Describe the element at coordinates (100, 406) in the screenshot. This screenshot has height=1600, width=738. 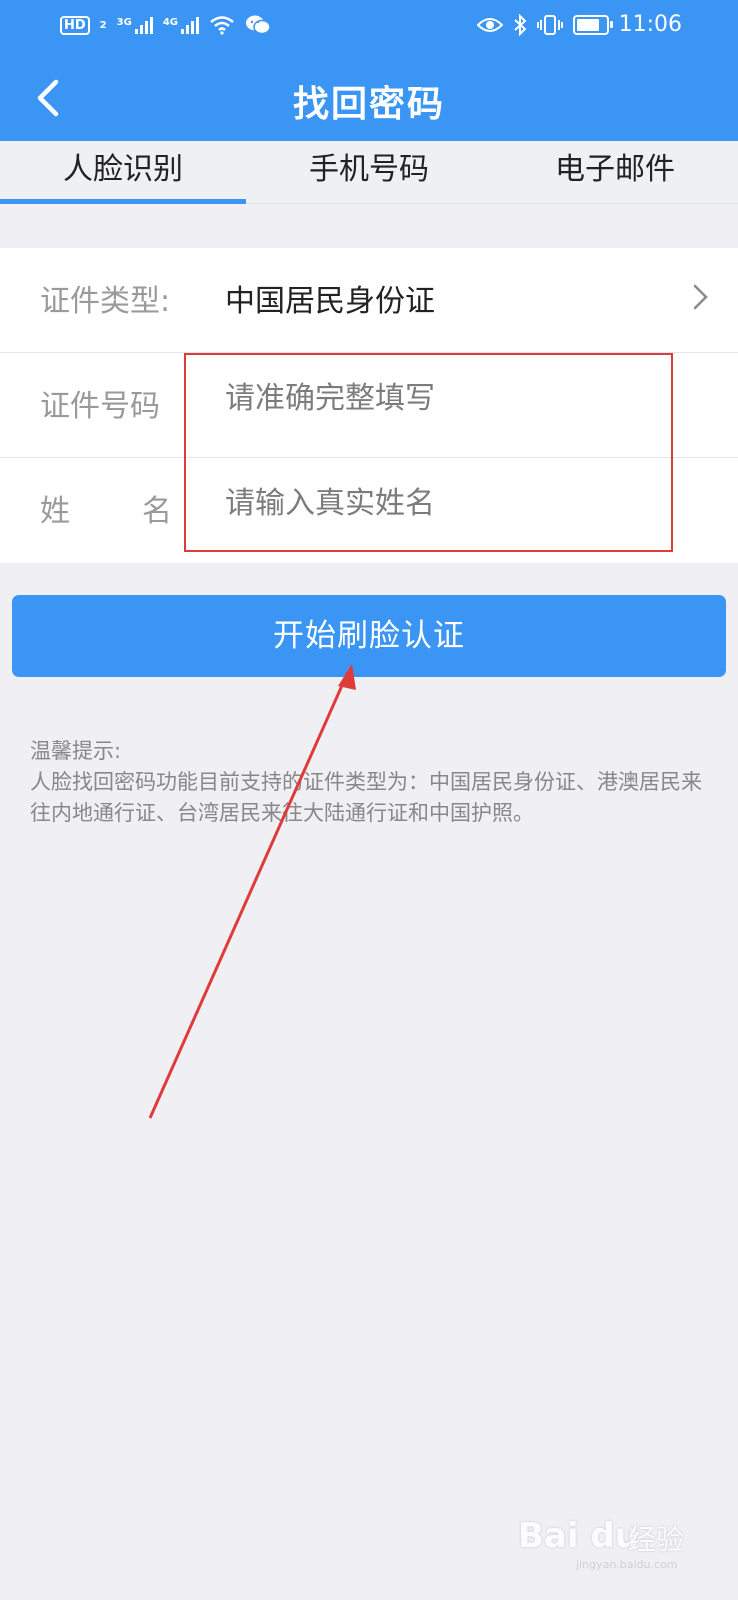
I see `id-number-label: 证件号码` at that location.